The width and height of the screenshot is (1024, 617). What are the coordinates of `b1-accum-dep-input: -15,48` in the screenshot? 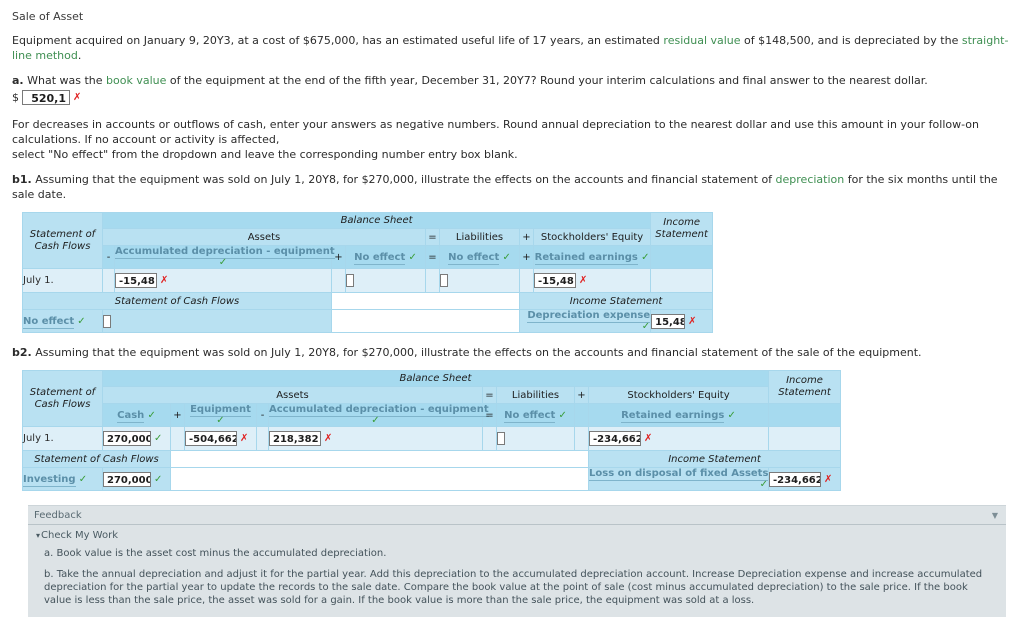 It's located at (136, 280).